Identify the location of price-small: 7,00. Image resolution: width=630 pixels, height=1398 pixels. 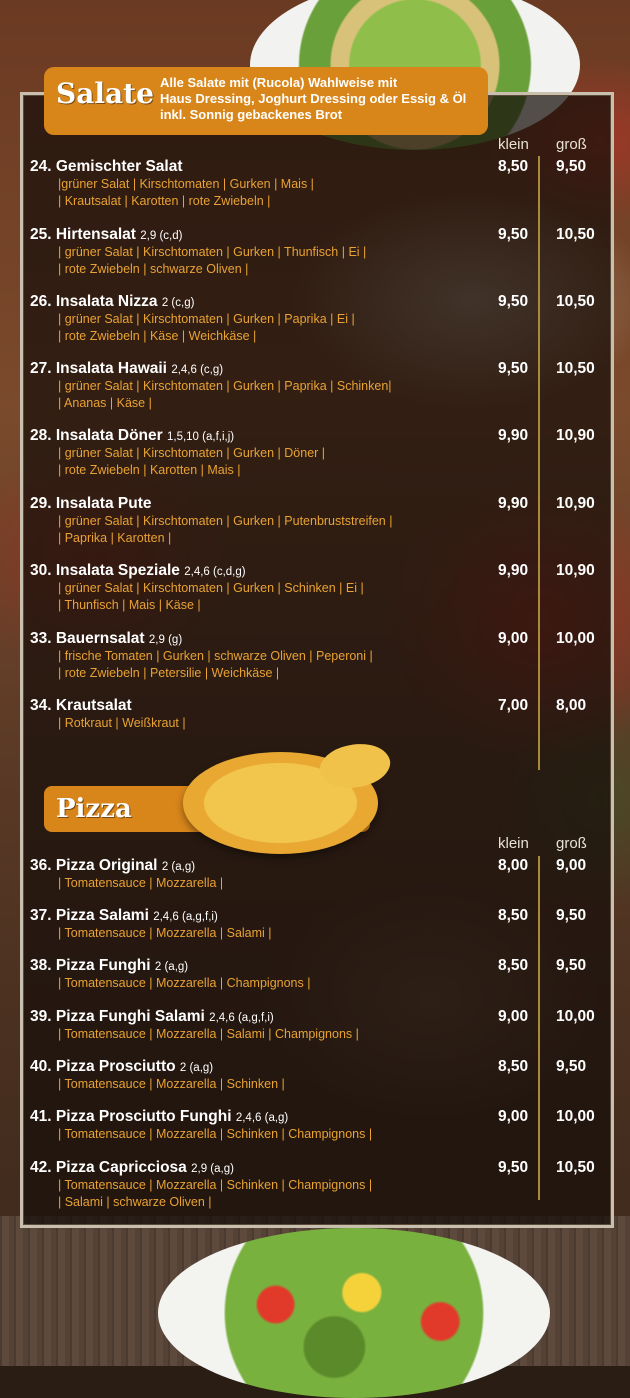
(513, 705).